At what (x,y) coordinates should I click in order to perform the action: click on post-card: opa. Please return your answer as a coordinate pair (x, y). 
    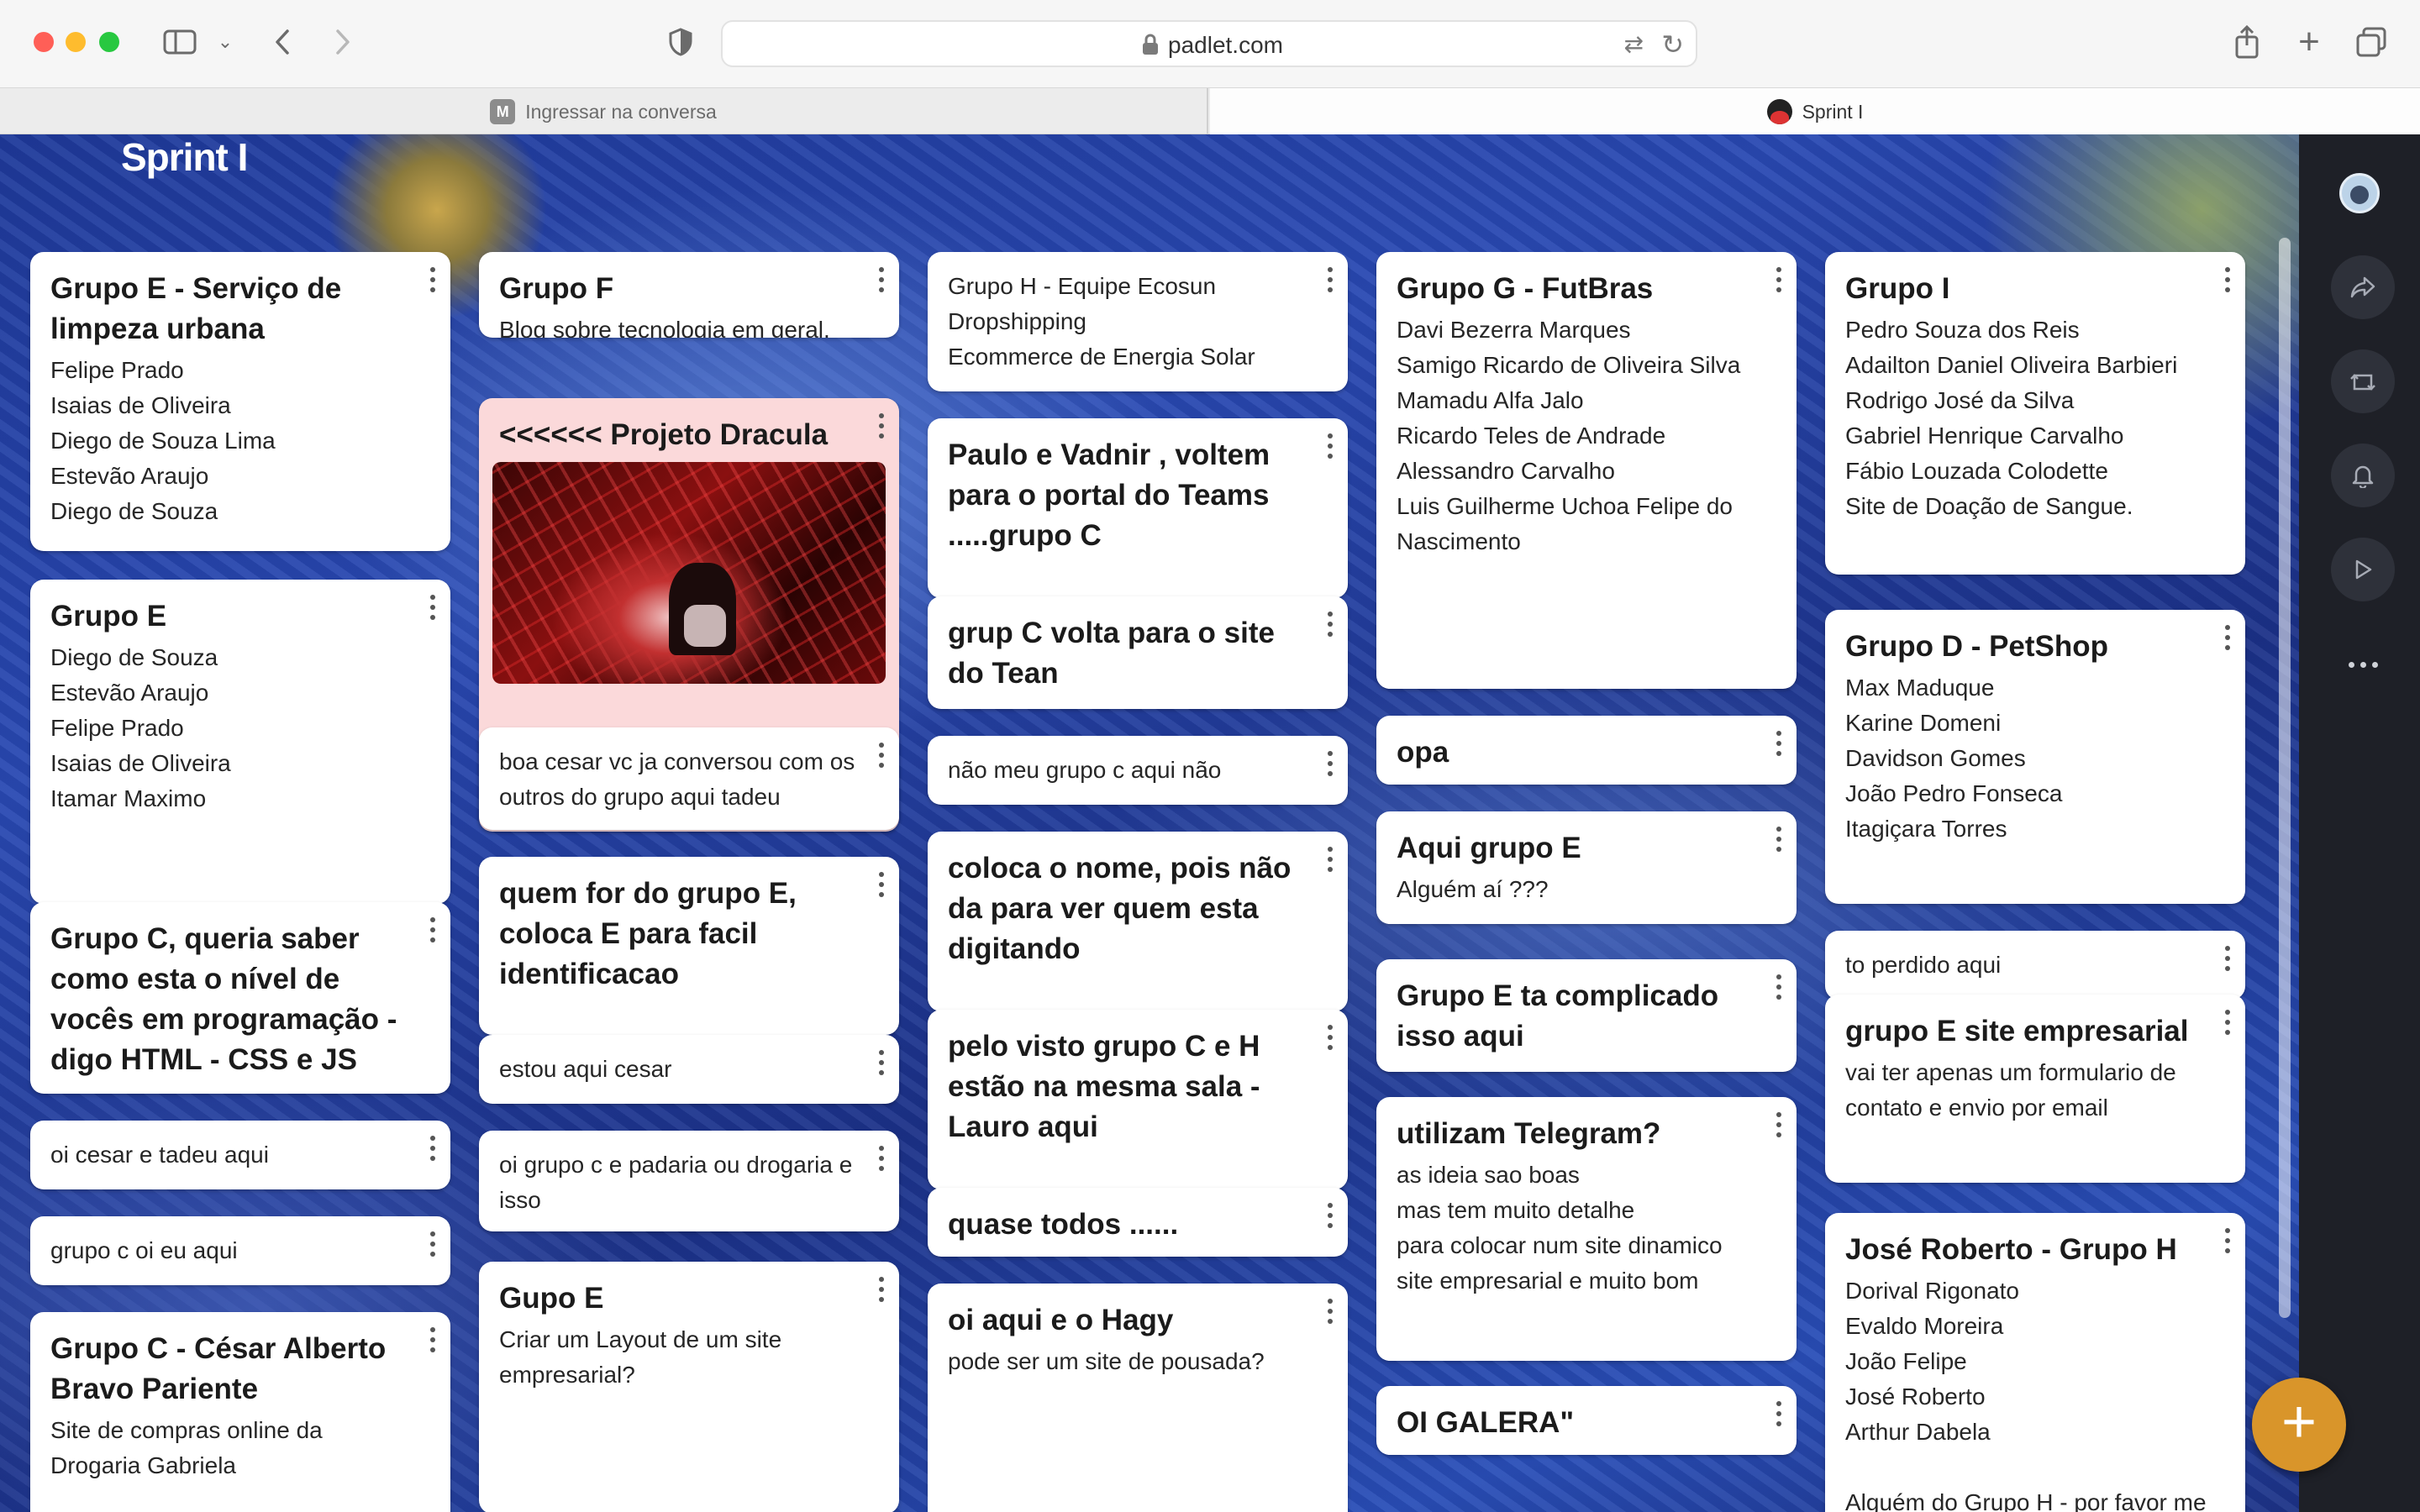
    Looking at the image, I should click on (1587, 750).